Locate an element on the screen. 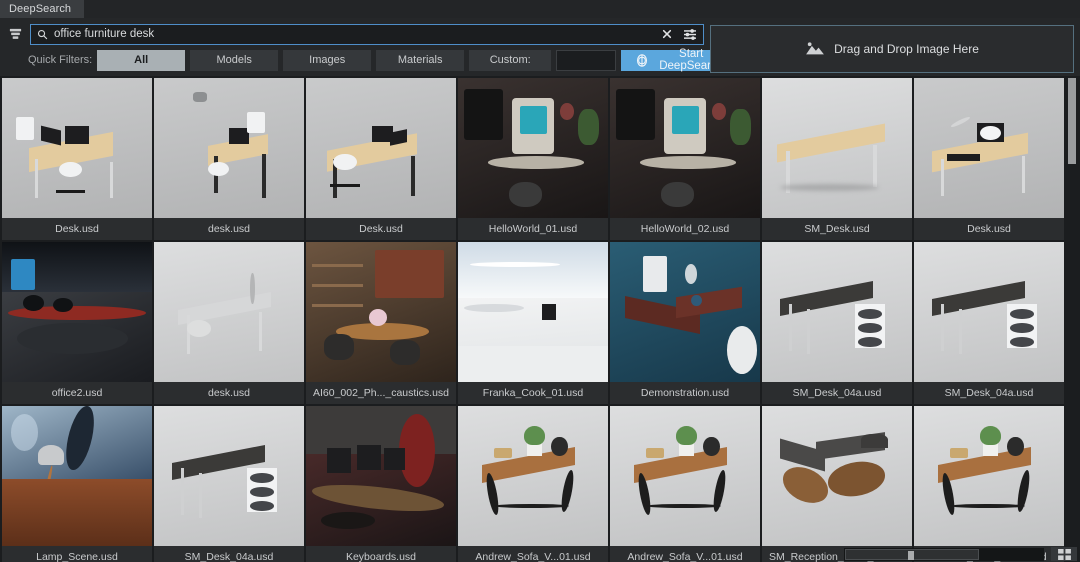 Image resolution: width=1080 pixels, height=562 pixels. result-caption: Franka_Cook_01.usd is located at coordinates (533, 393).